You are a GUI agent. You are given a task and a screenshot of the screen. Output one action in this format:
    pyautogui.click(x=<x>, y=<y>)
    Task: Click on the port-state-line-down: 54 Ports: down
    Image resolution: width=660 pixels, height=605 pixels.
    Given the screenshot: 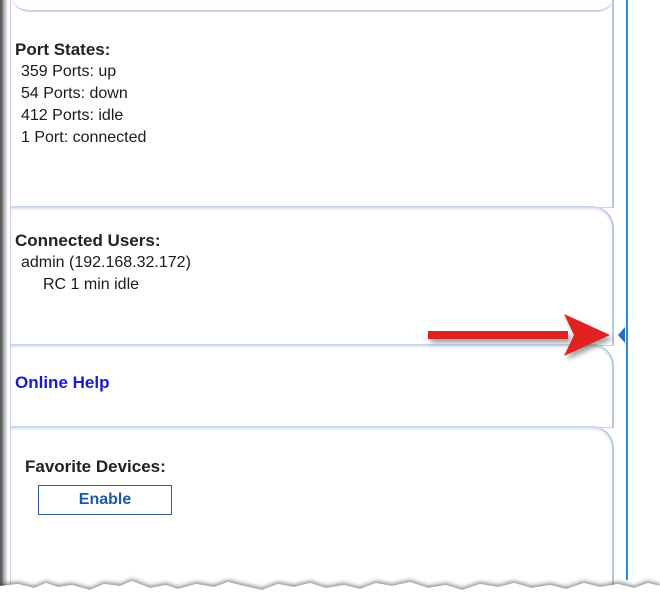 What is the action you would take?
    pyautogui.click(x=74, y=93)
    